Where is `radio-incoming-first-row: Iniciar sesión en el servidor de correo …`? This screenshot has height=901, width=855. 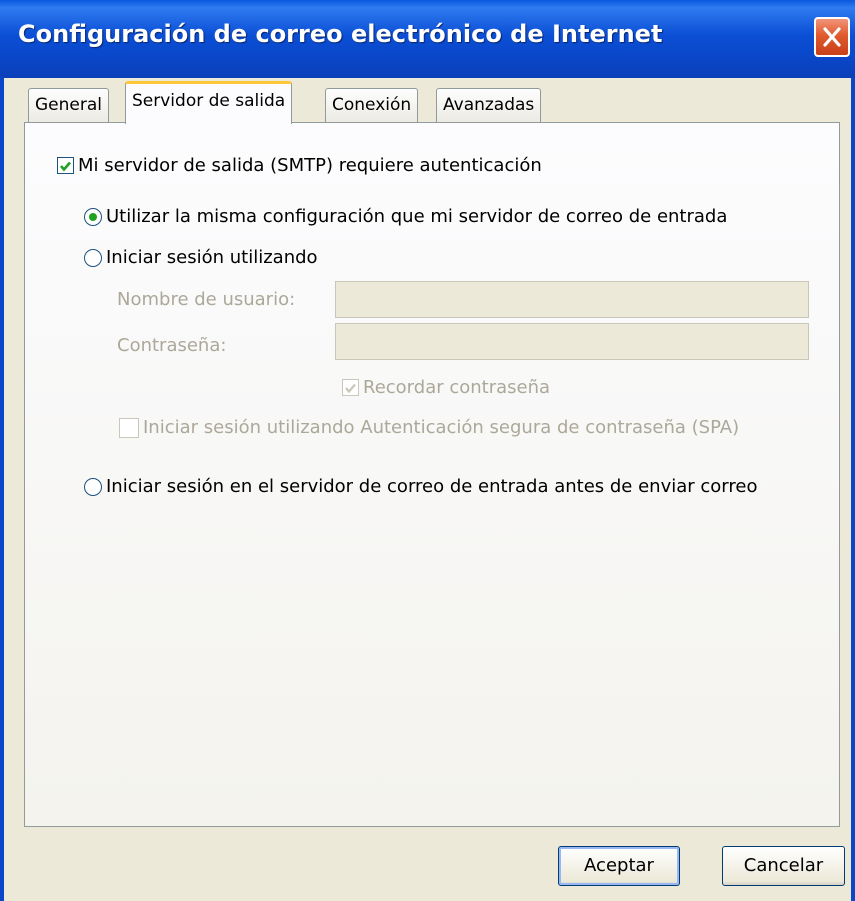
radio-incoming-first-row: Iniciar sesión en el servidor de correo … is located at coordinates (420, 486).